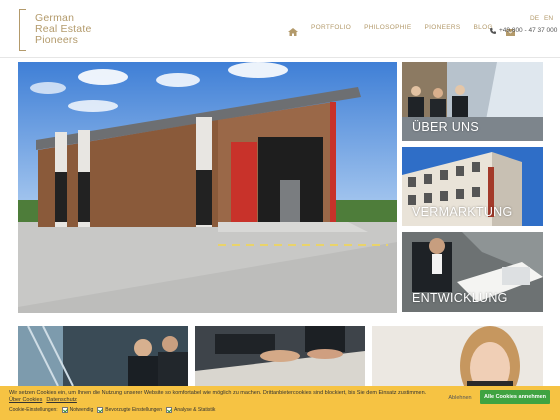 Image resolution: width=560 pixels, height=420 pixels. I want to click on checkbox-preferences, so click(100, 410).